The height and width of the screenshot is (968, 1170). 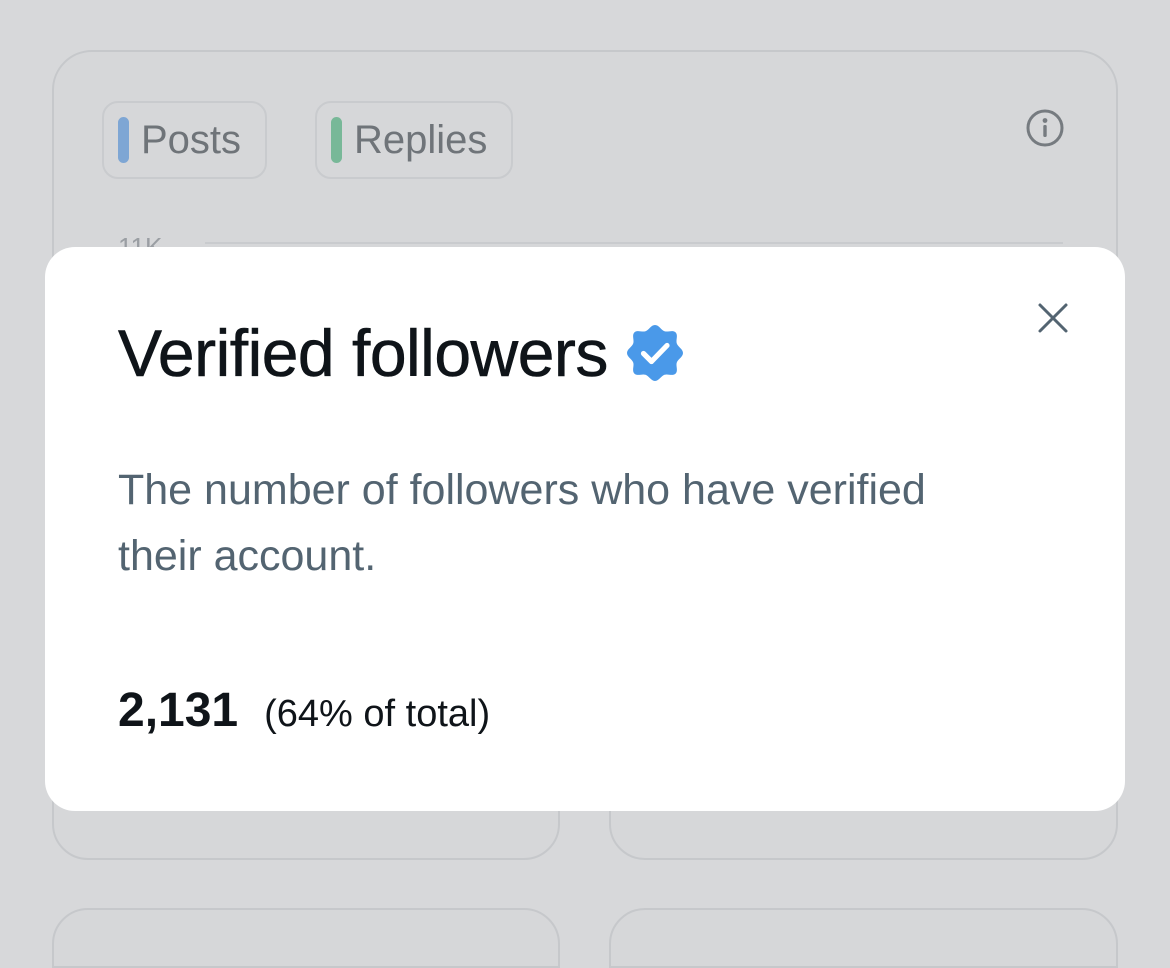 What do you see at coordinates (863, 938) in the screenshot?
I see `metric-card-bottom-right` at bounding box center [863, 938].